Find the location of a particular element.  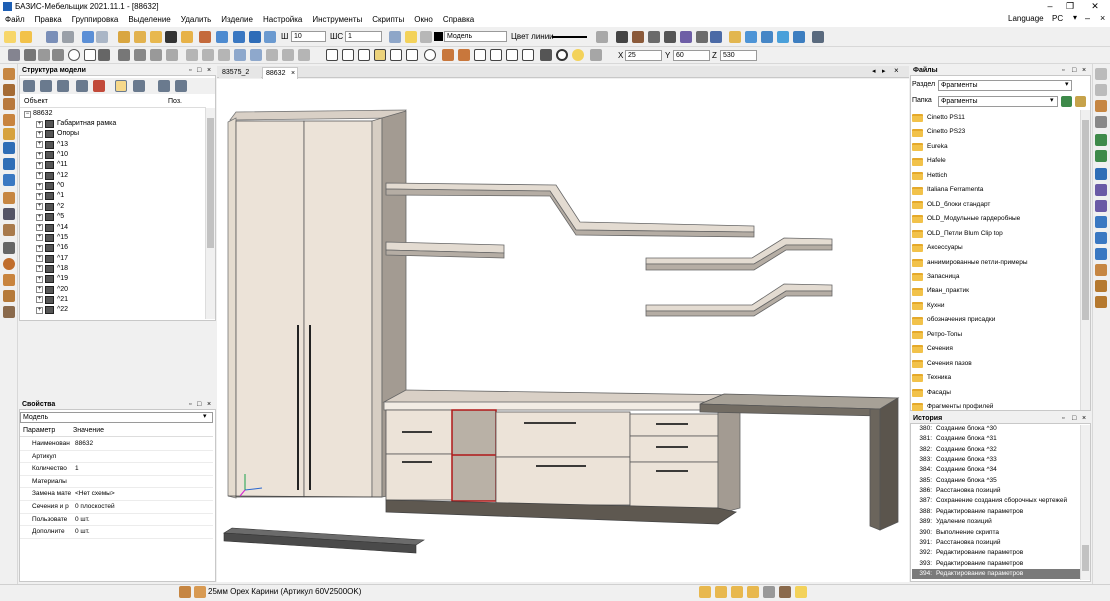

tree-tool-3-icon is located at coordinates (63, 86).